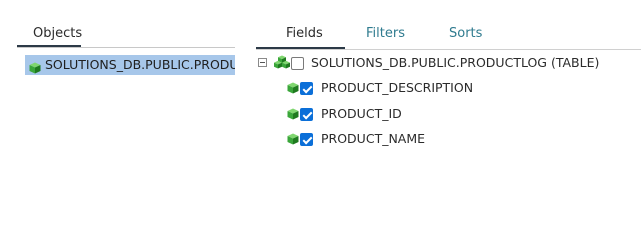  Describe the element at coordinates (397, 87) in the screenshot. I see `field-label: PRODUCT_DESCRIPTION` at that location.